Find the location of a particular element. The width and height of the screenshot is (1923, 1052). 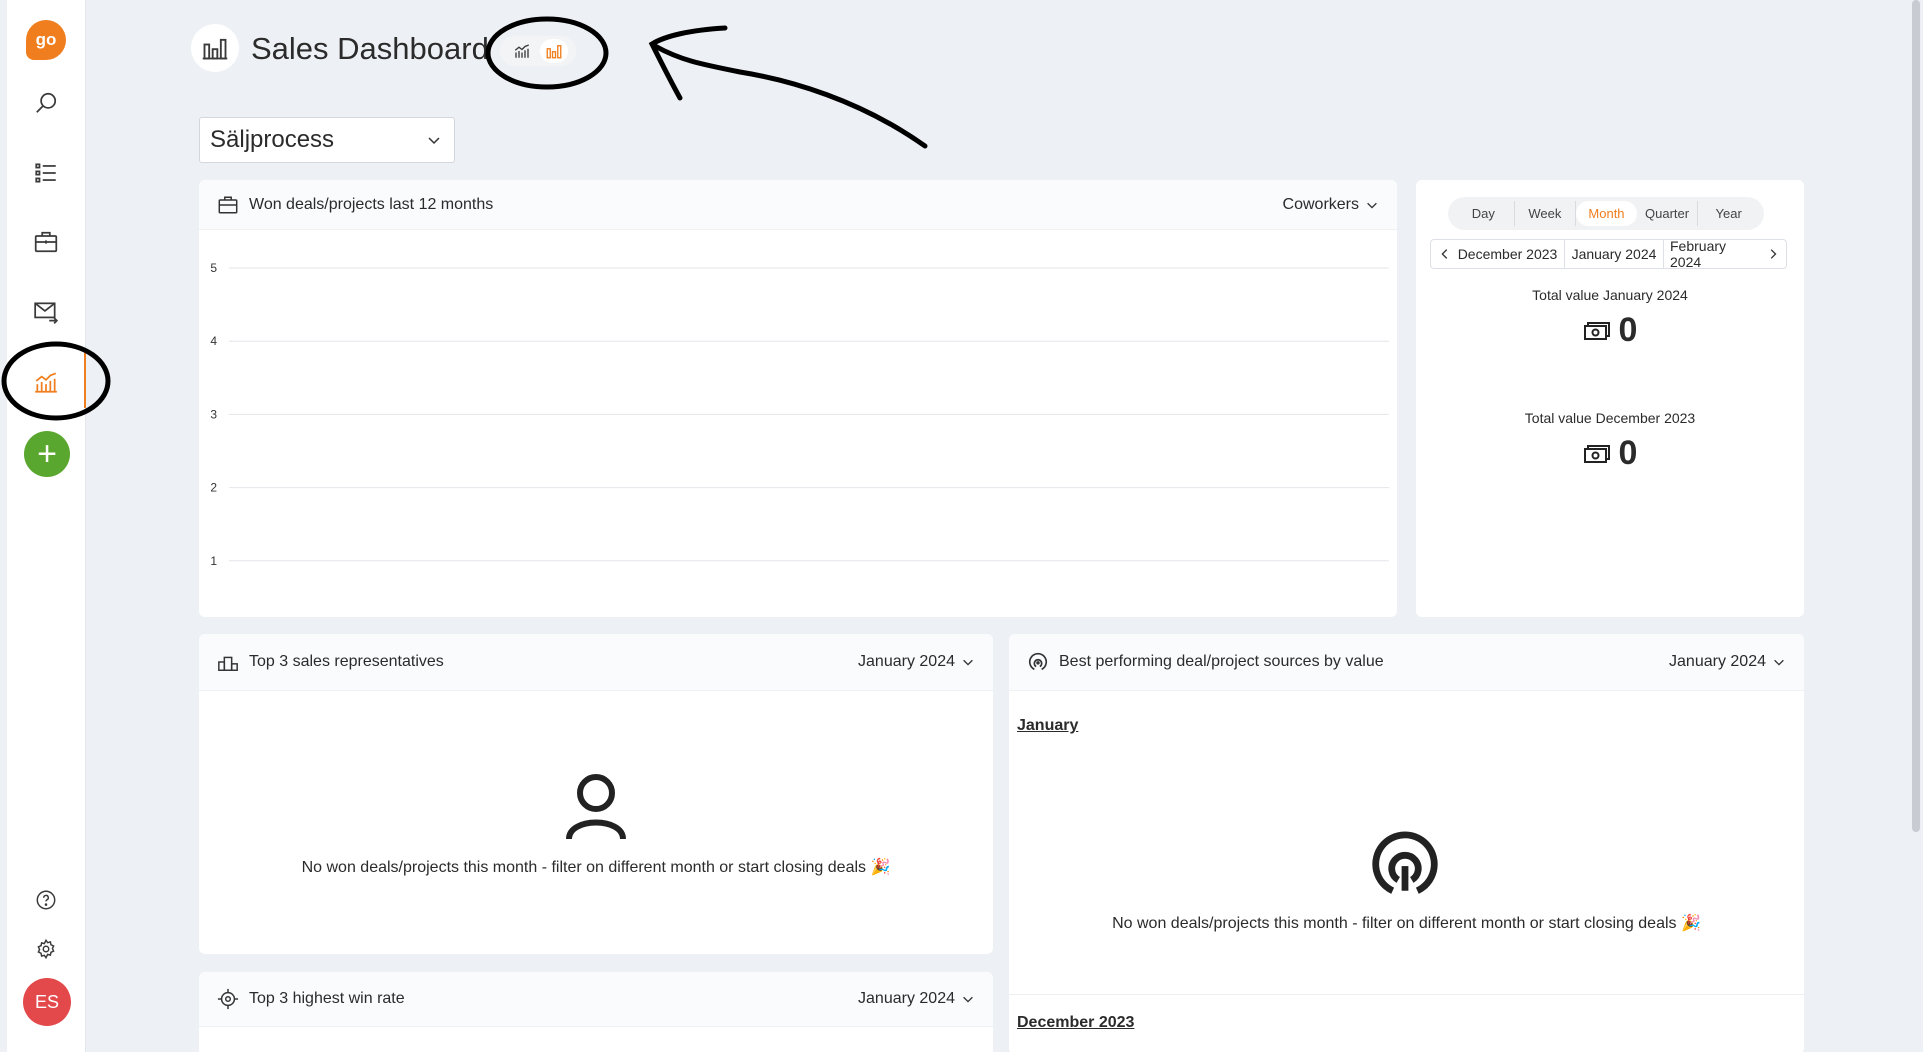

next-month-button: February 2024 is located at coordinates (1724, 254).